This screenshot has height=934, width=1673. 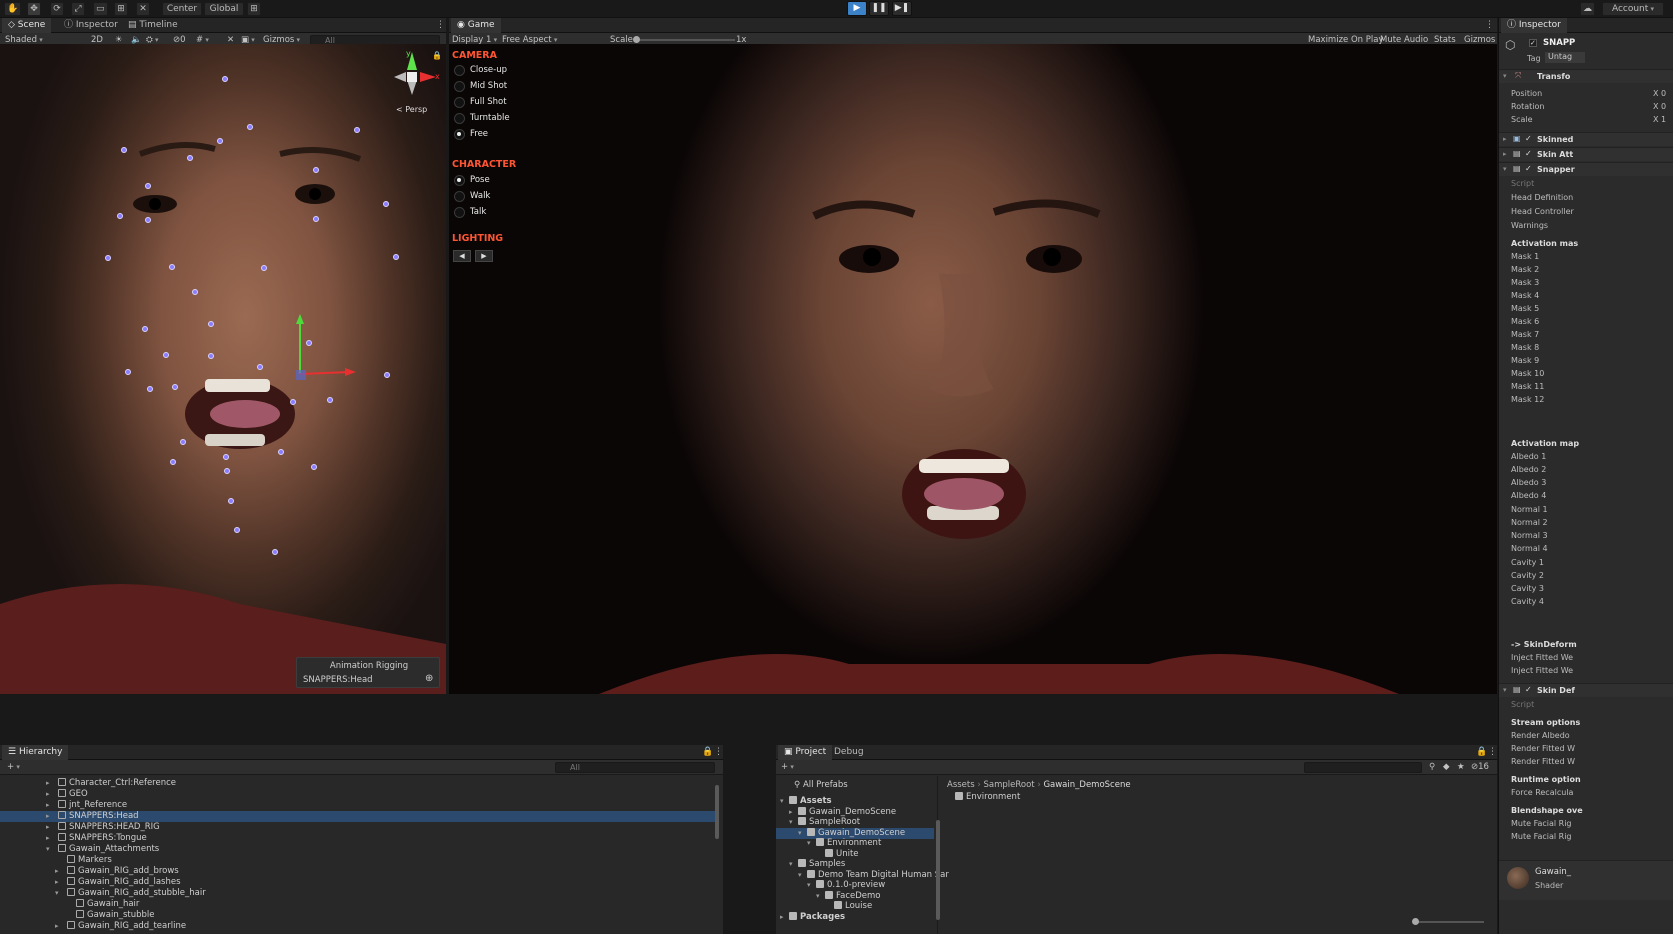 I want to click on character-option-pose: Pose, so click(x=472, y=180).